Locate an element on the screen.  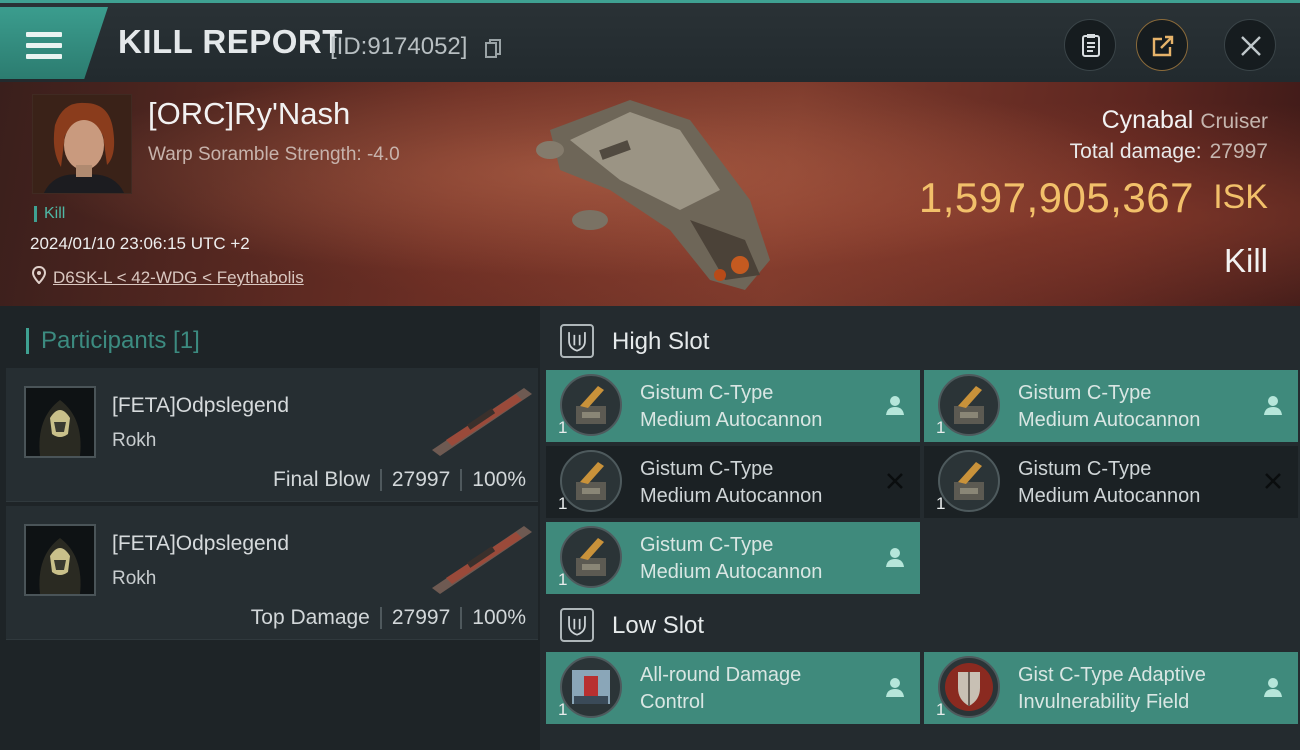
ship-name: Cynabal Cruiser is located at coordinates (1185, 120).